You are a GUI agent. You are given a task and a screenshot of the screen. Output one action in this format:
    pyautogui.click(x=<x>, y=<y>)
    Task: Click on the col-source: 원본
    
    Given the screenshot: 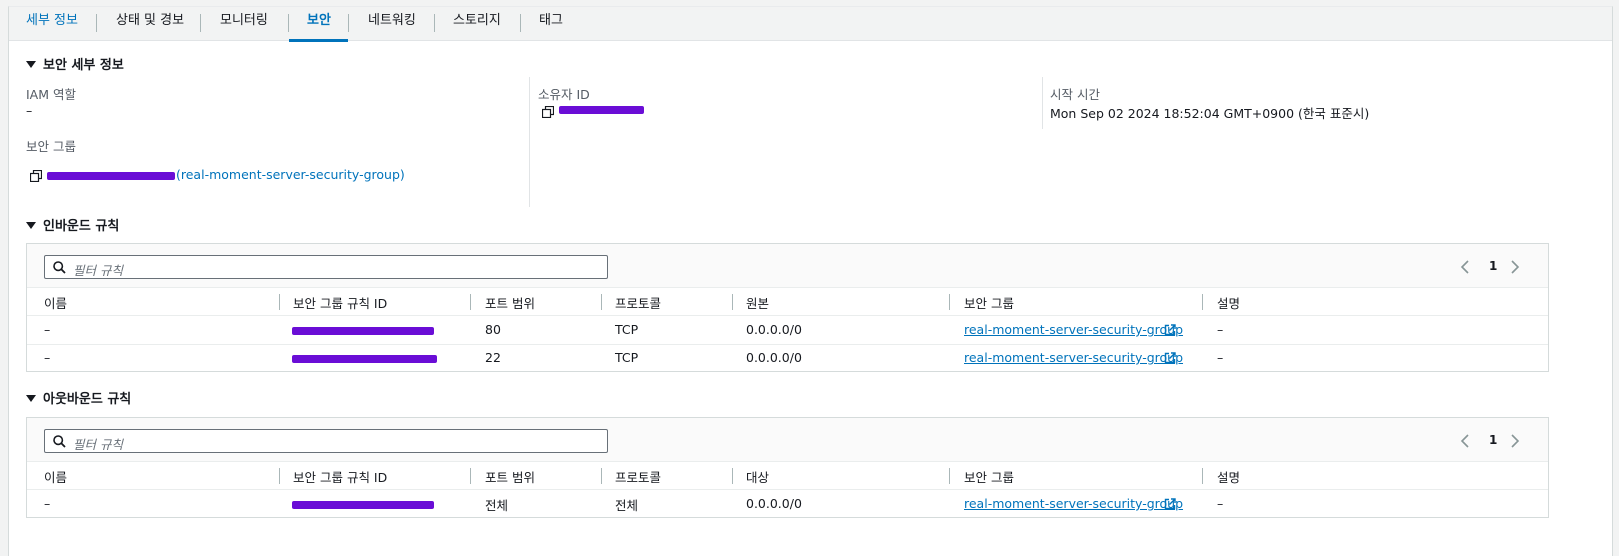 What is the action you would take?
    pyautogui.click(x=757, y=302)
    